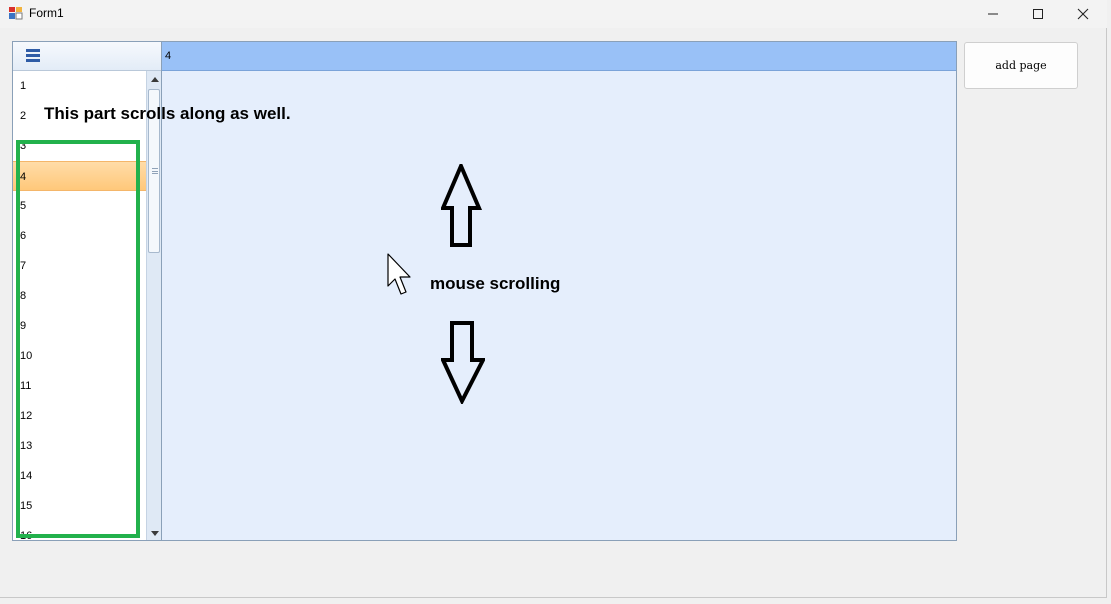 The height and width of the screenshot is (604, 1111). What do you see at coordinates (463, 362) in the screenshot?
I see `down-arrow-icon` at bounding box center [463, 362].